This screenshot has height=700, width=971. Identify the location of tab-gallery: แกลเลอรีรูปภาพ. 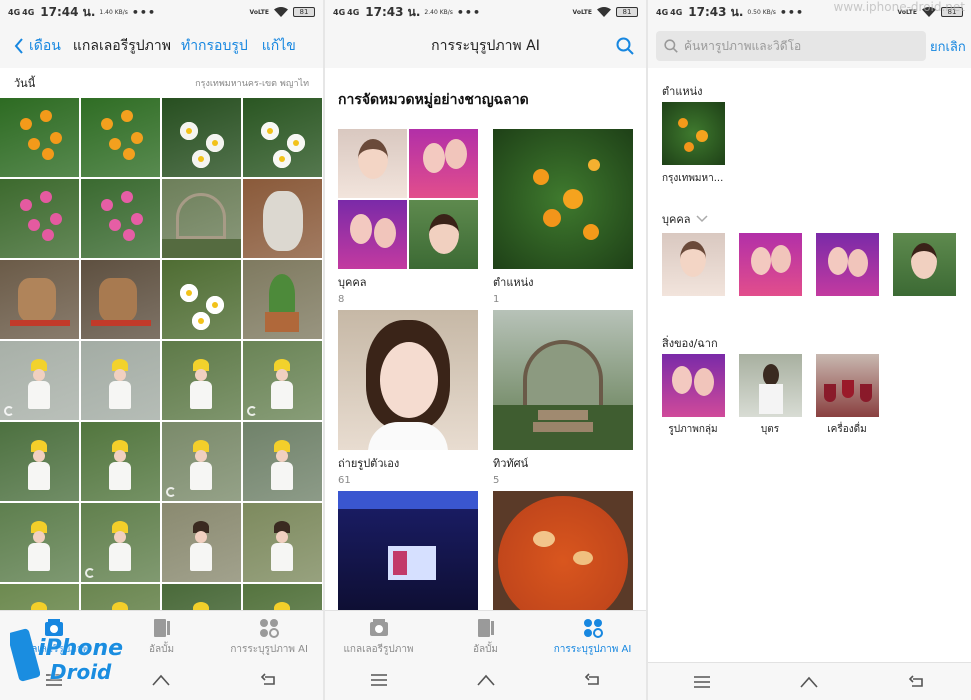
(378, 640).